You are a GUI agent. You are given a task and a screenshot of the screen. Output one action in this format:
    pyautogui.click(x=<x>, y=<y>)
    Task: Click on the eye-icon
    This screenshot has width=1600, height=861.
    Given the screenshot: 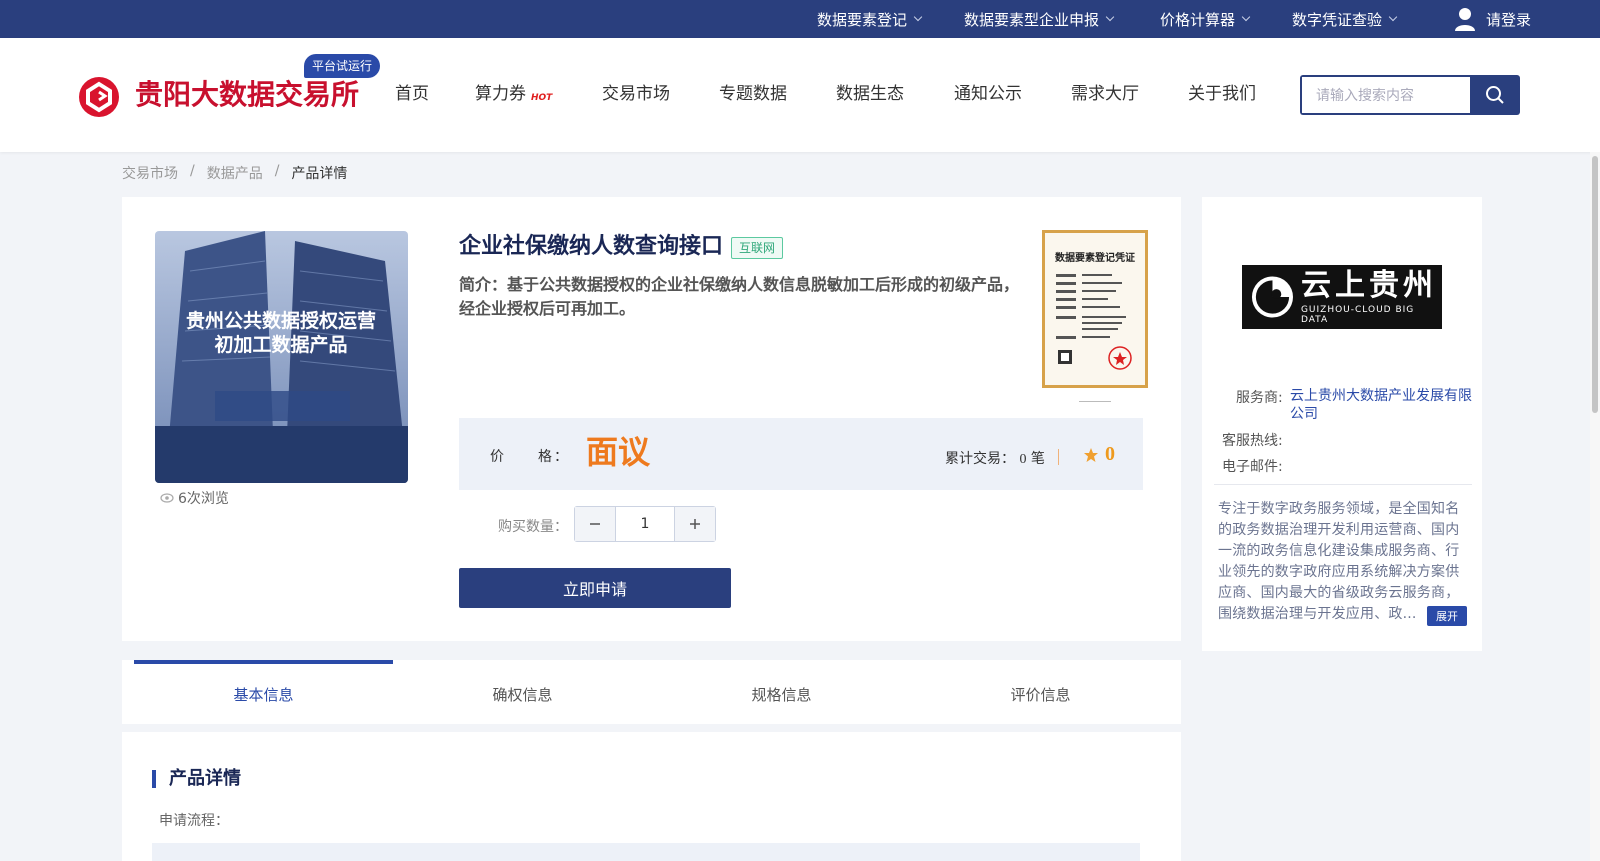 What is the action you would take?
    pyautogui.click(x=167, y=498)
    